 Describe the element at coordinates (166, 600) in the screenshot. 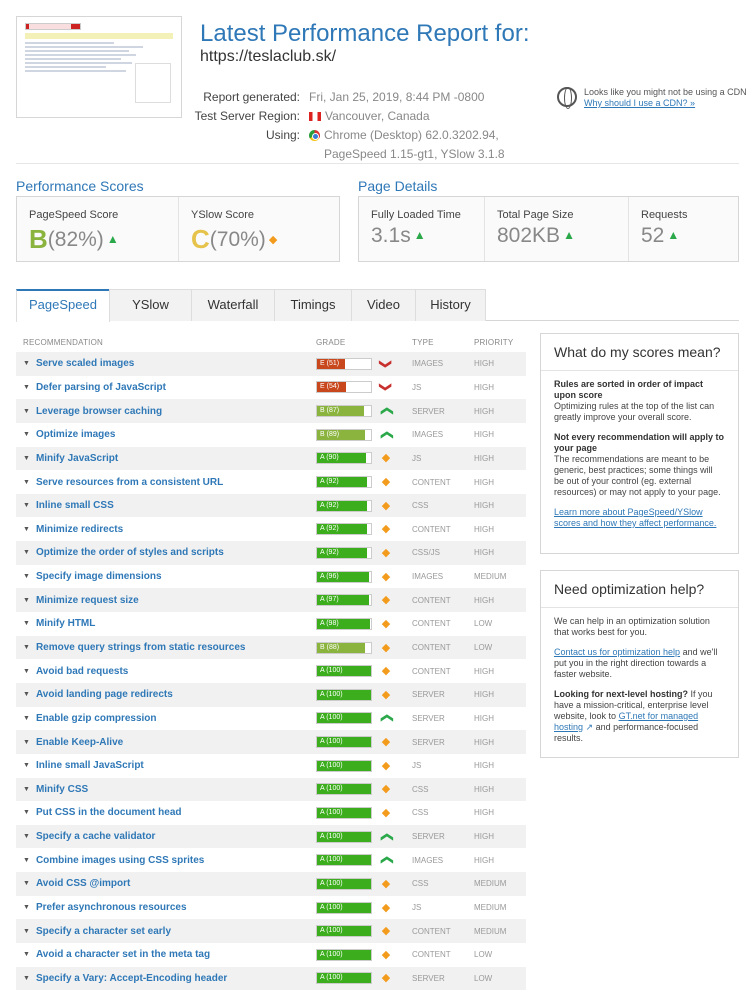

I see `recommendation-cell: ▼ Minimize request size` at that location.